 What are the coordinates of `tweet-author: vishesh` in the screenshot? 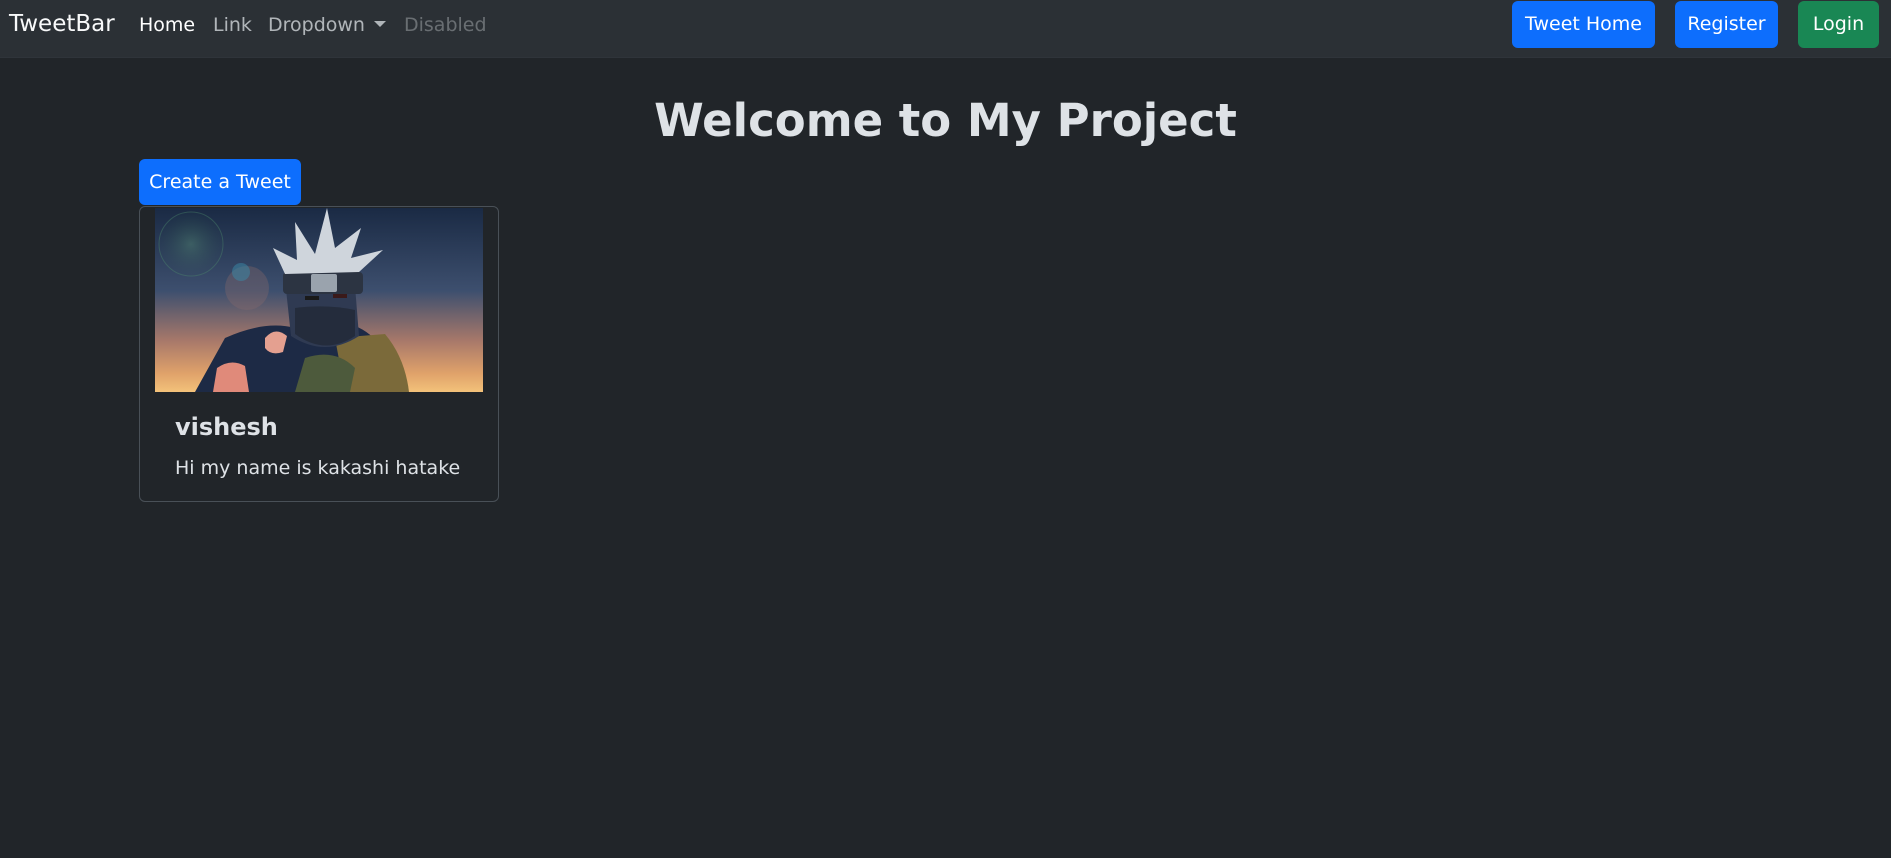 It's located at (226, 427).